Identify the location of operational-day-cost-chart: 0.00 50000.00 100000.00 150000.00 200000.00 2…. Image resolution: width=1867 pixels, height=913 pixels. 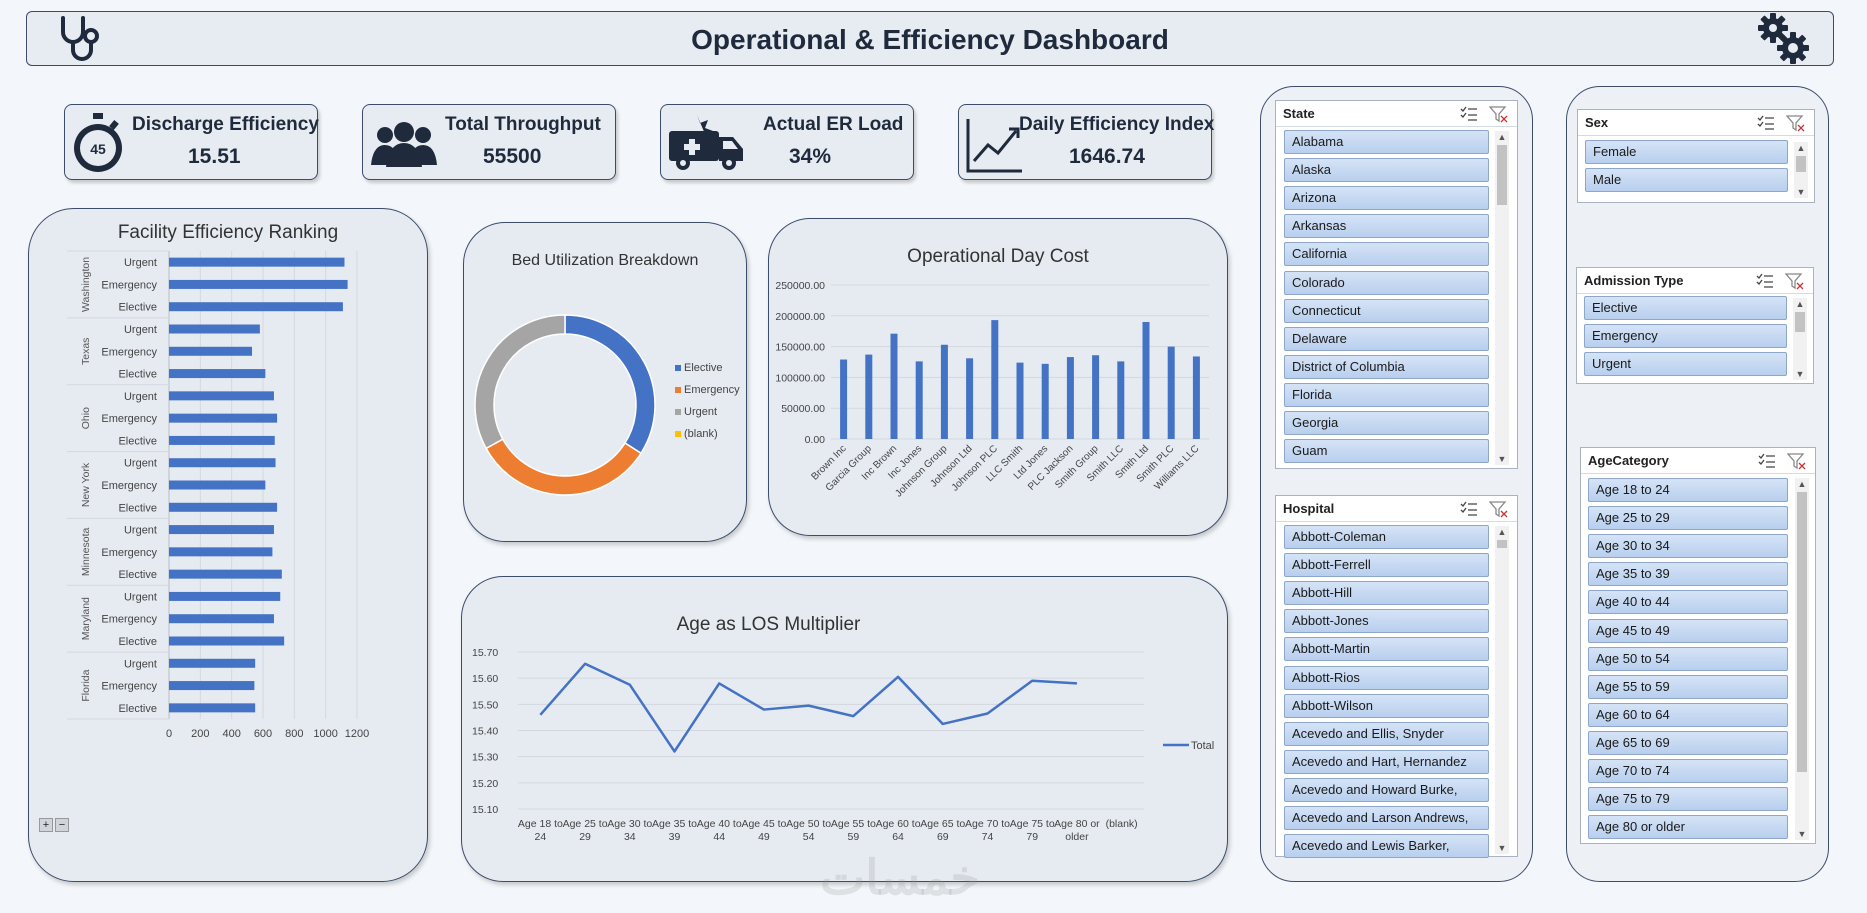
(992, 389).